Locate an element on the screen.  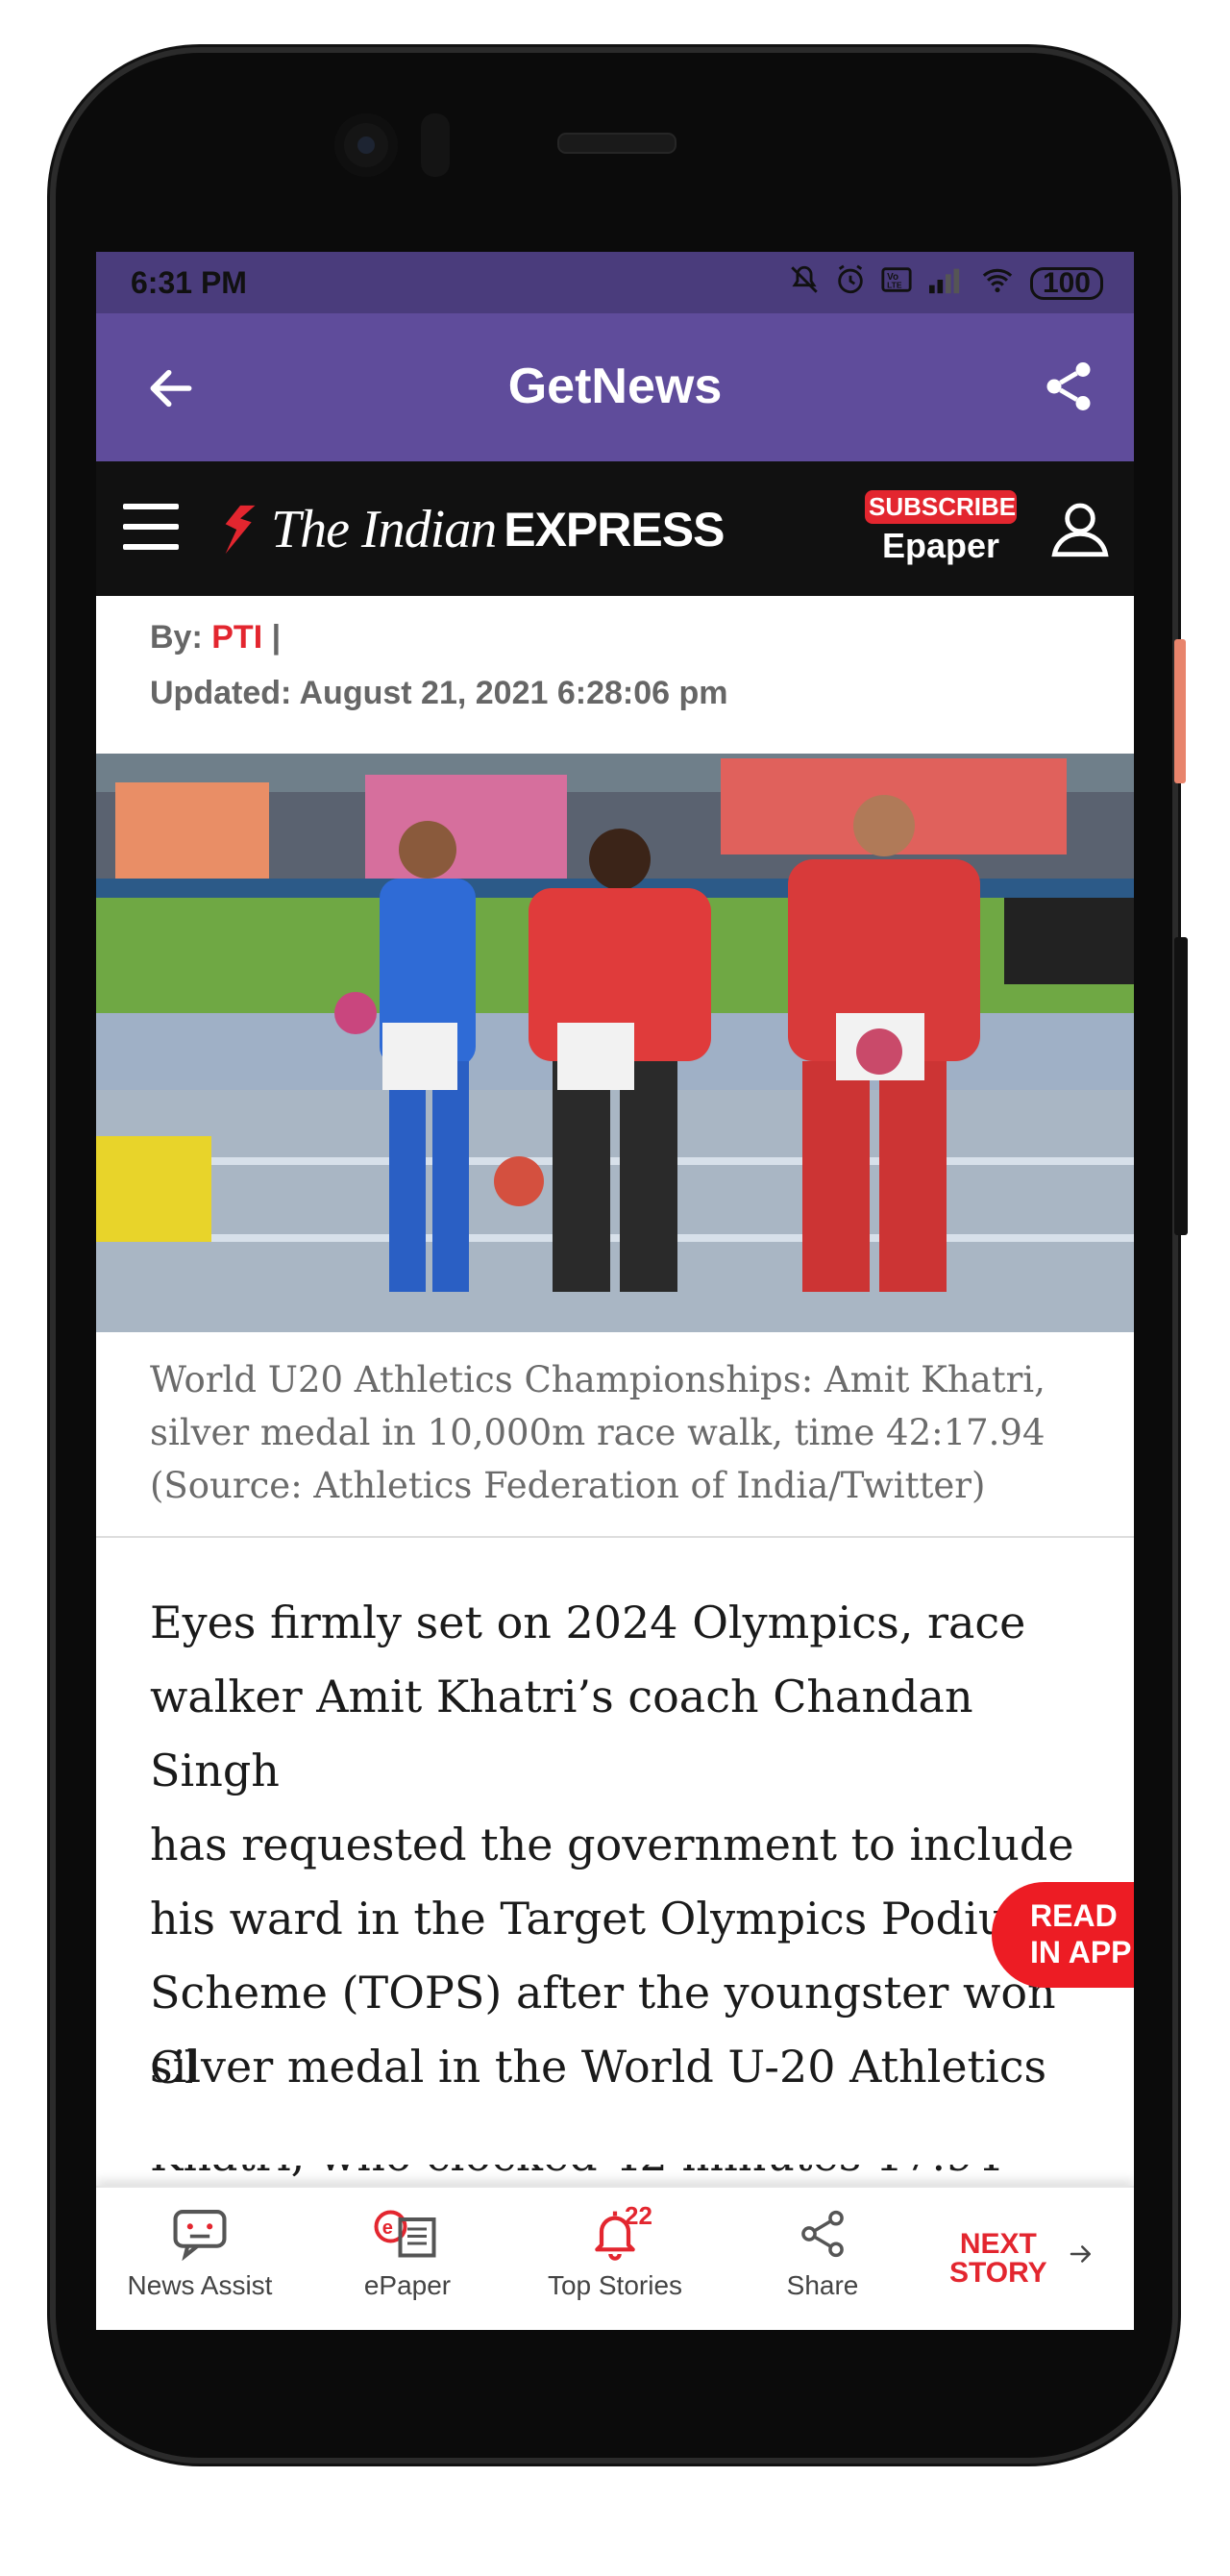
article-line: silver medal in the World U-20 Athletics is located at coordinates (598, 2067).